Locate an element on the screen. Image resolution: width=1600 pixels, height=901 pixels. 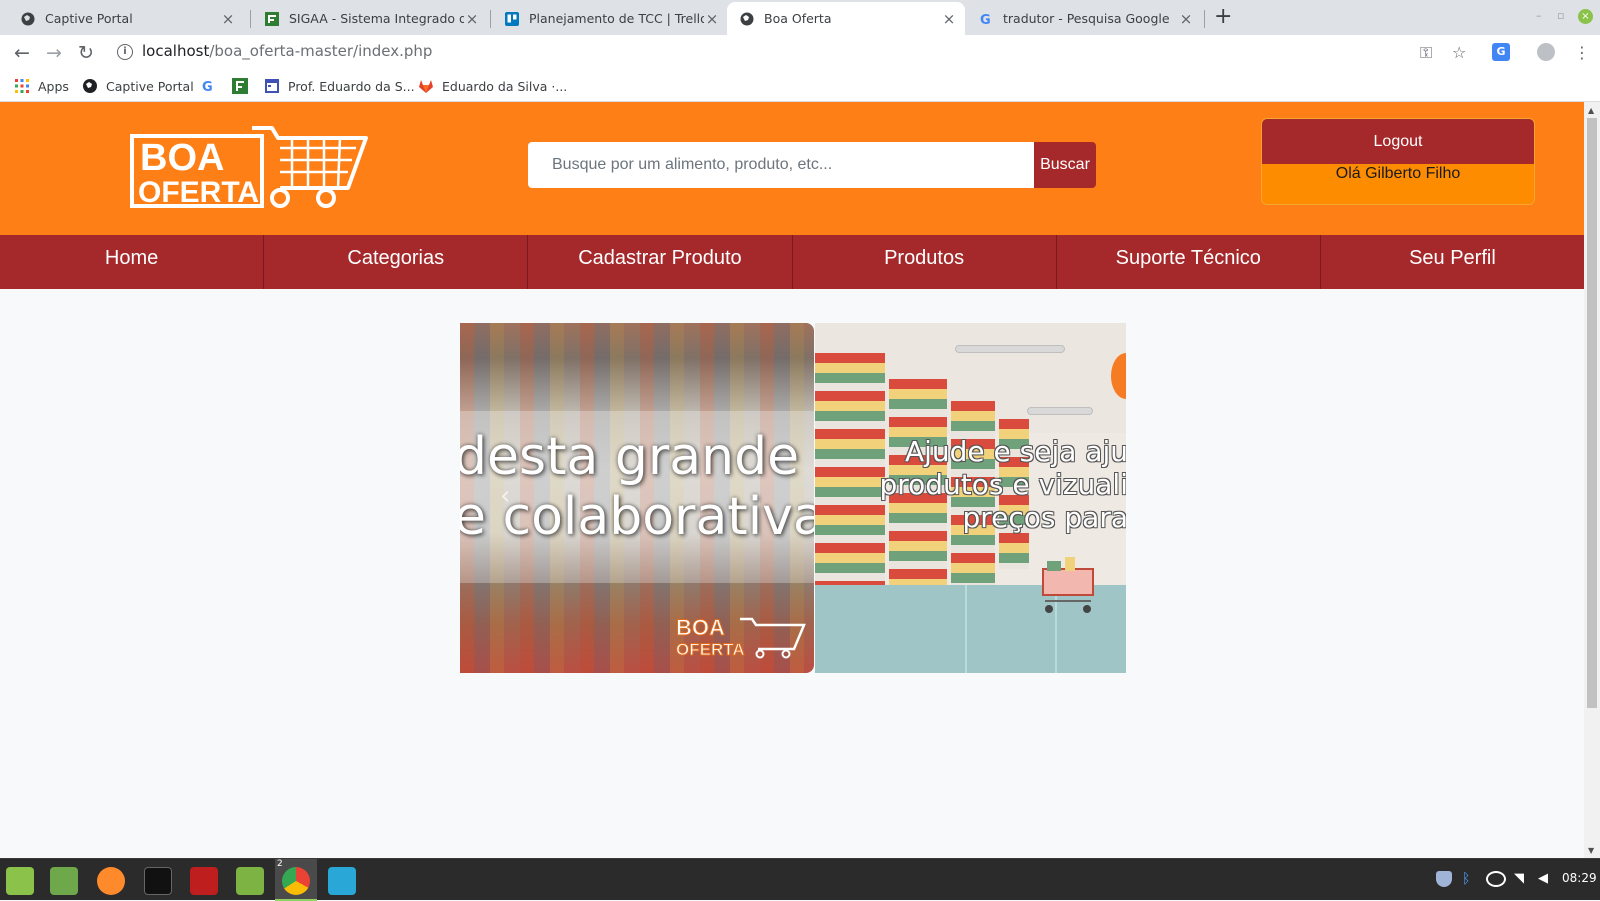
chrome-icon is located at coordinates (296, 881).